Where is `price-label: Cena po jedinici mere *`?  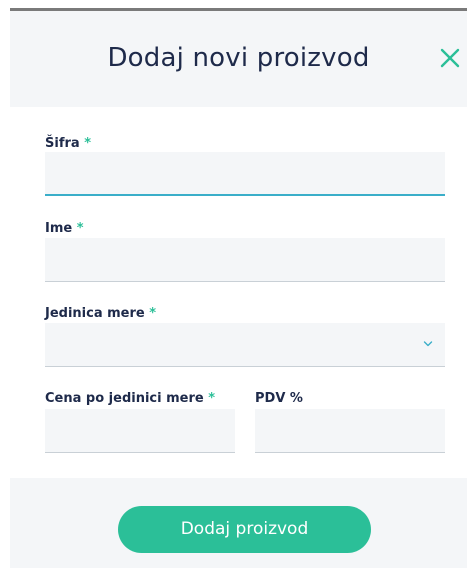
price-label: Cena po jedinici mere * is located at coordinates (130, 398).